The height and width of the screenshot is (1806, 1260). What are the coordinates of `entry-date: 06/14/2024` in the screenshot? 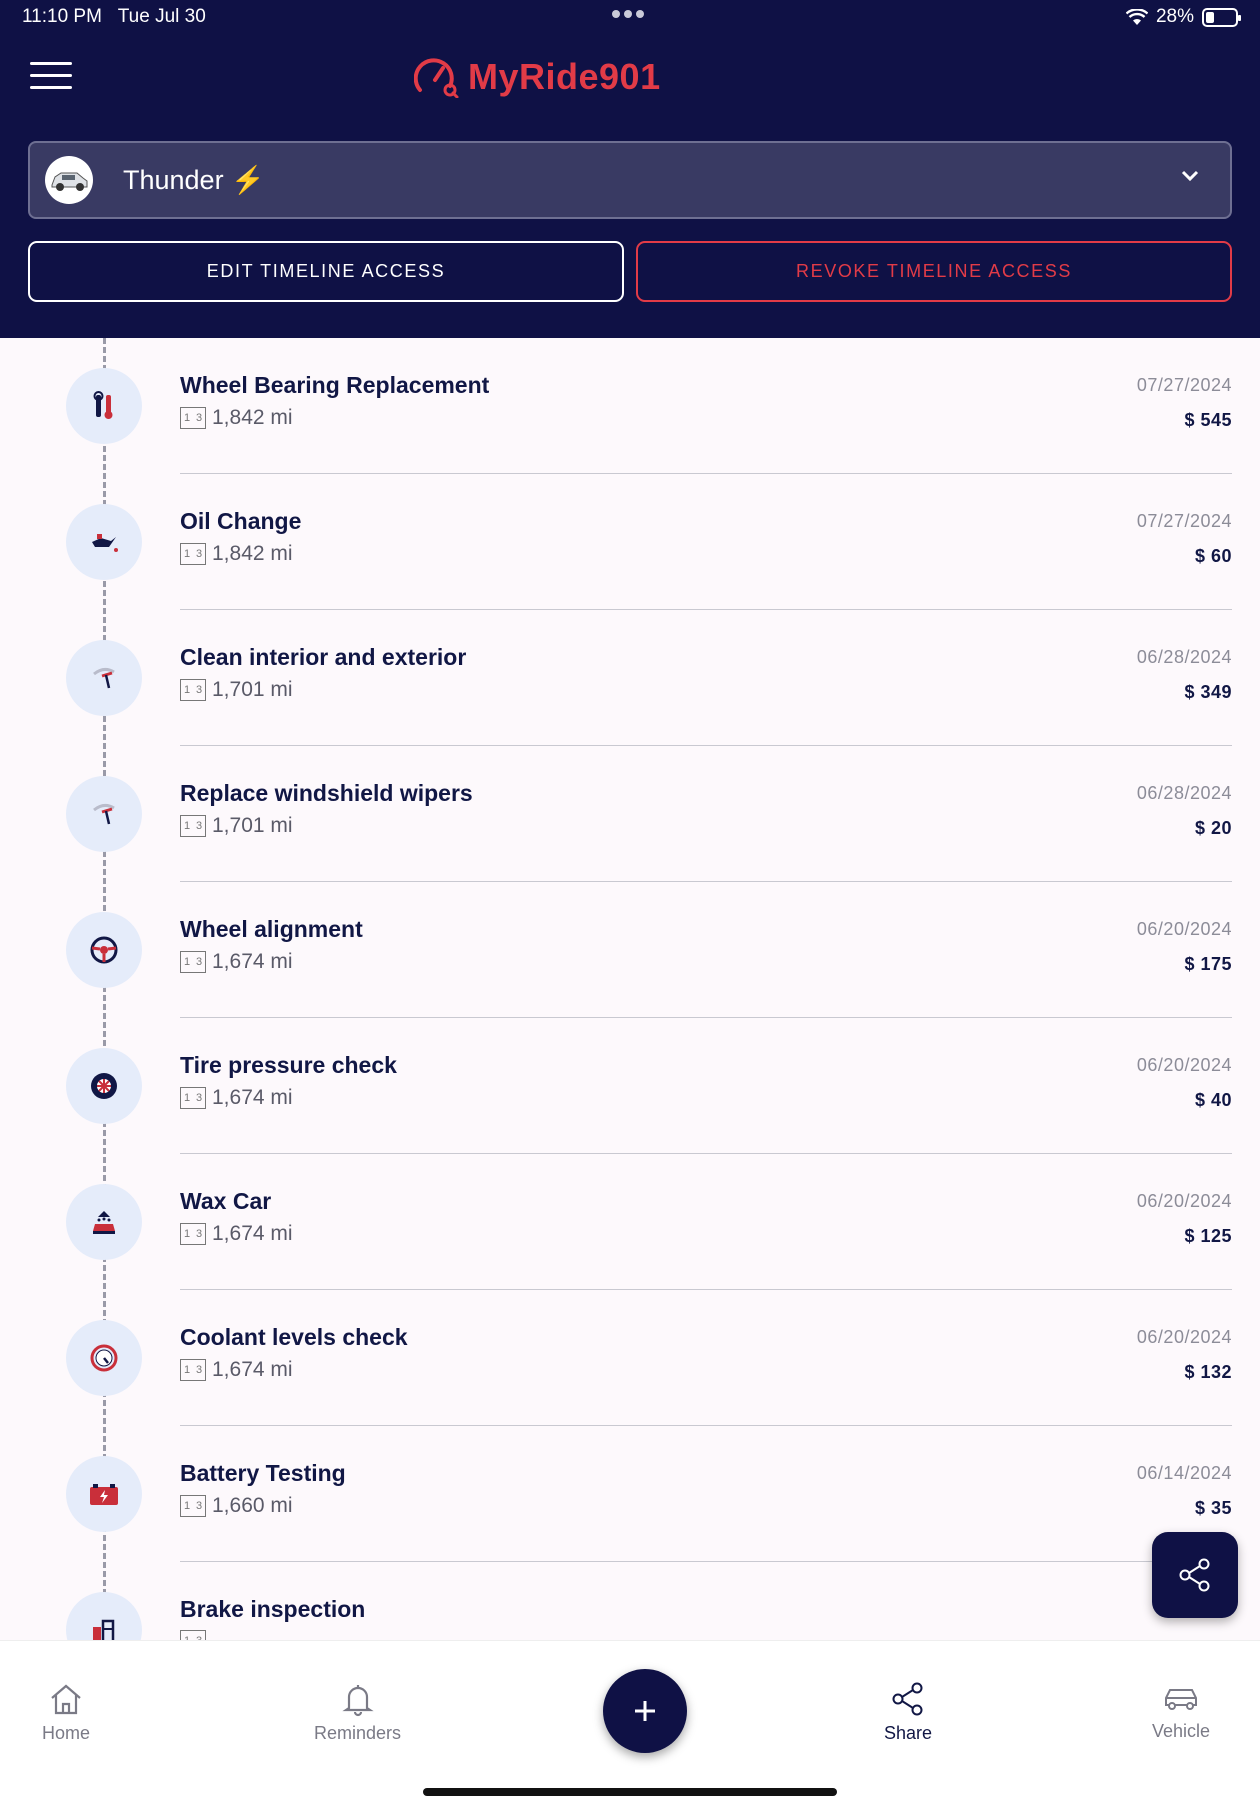 It's located at (1184, 1473).